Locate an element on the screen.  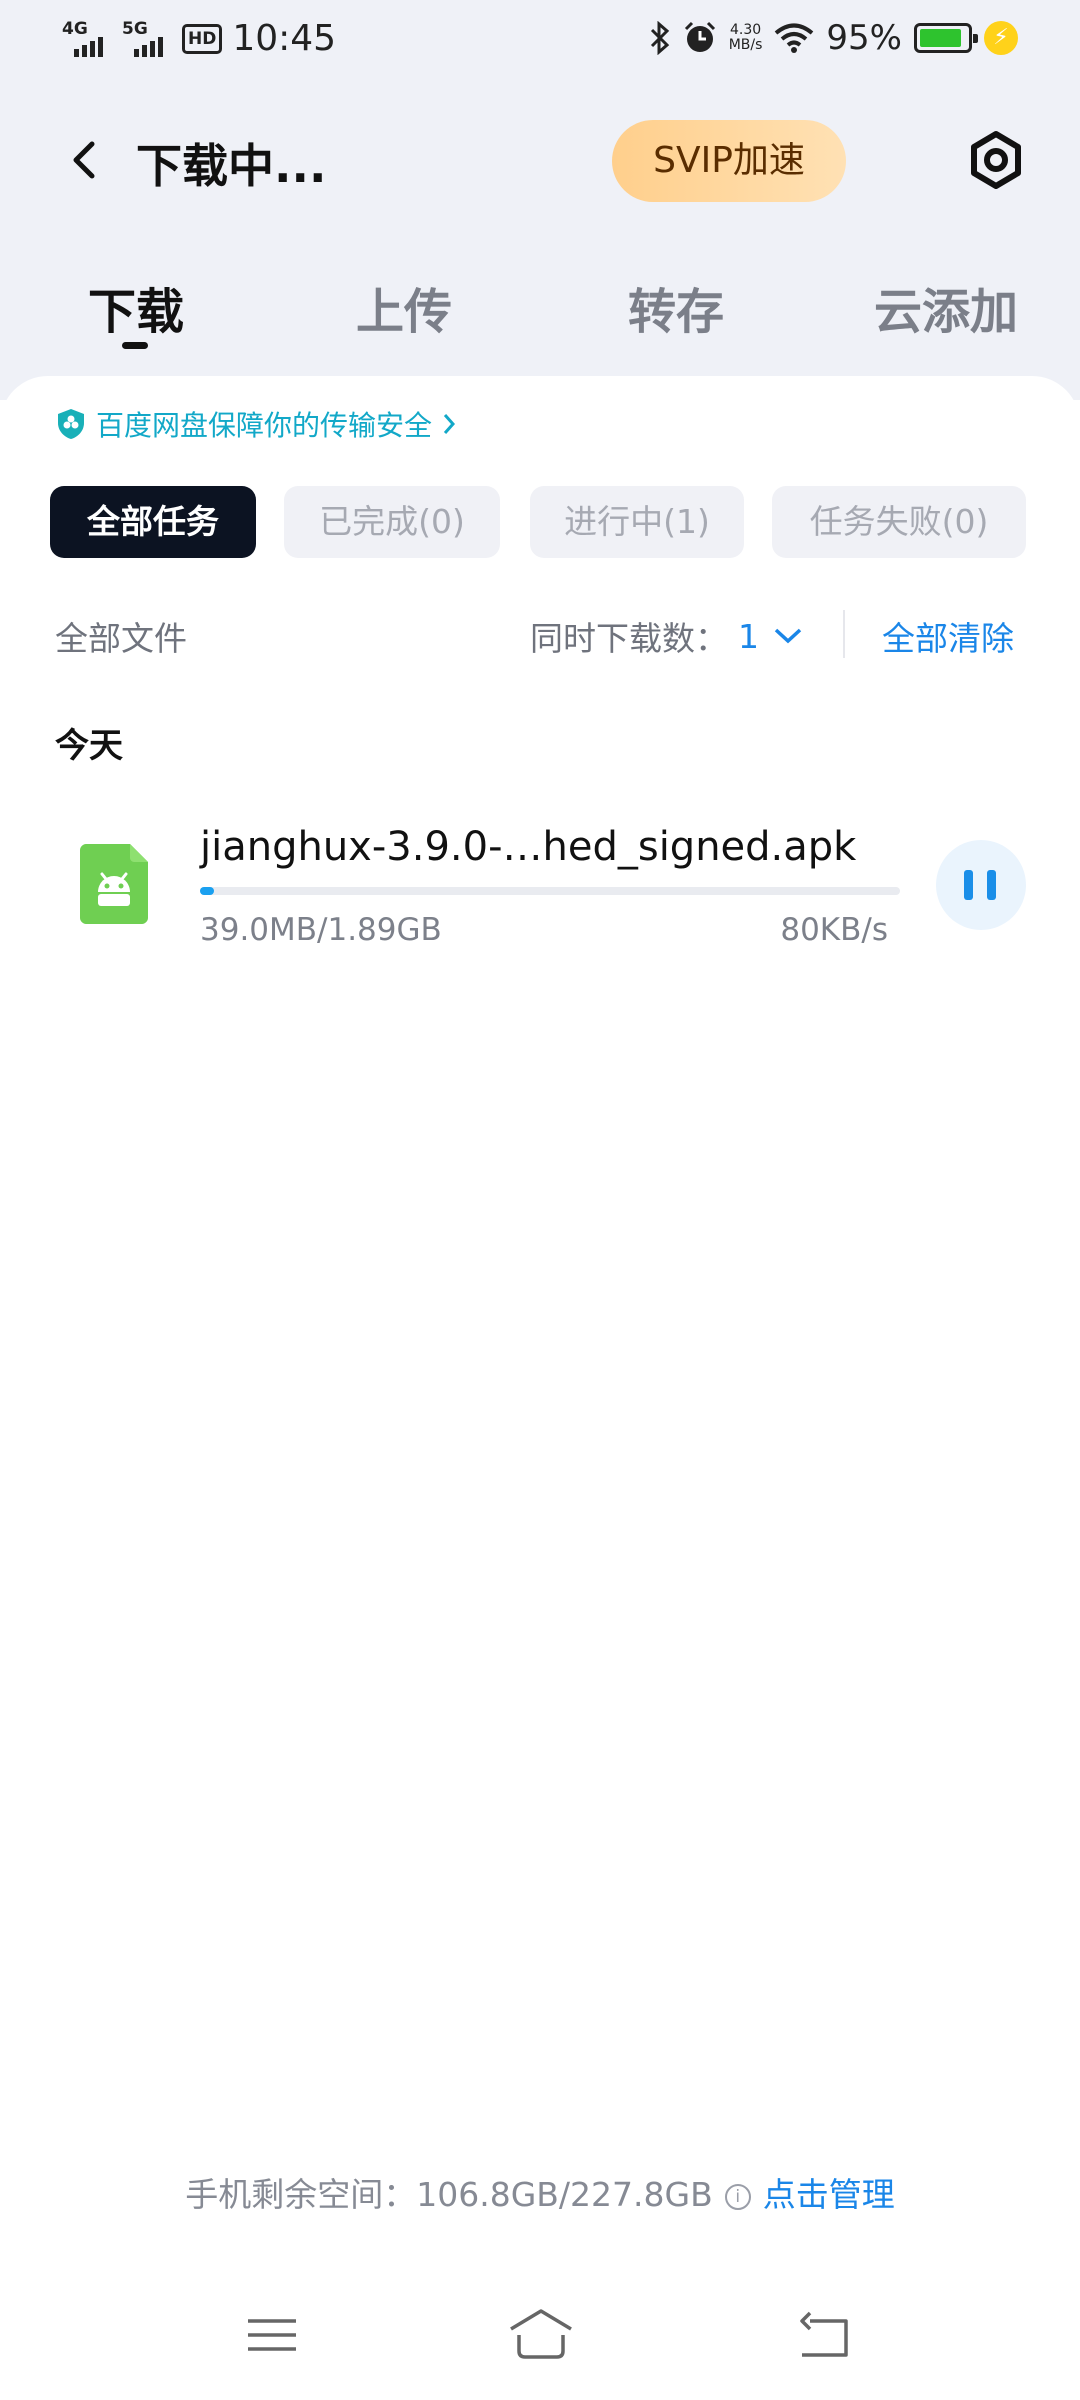
filter-completed: 已完成(0) is located at coordinates (392, 522).